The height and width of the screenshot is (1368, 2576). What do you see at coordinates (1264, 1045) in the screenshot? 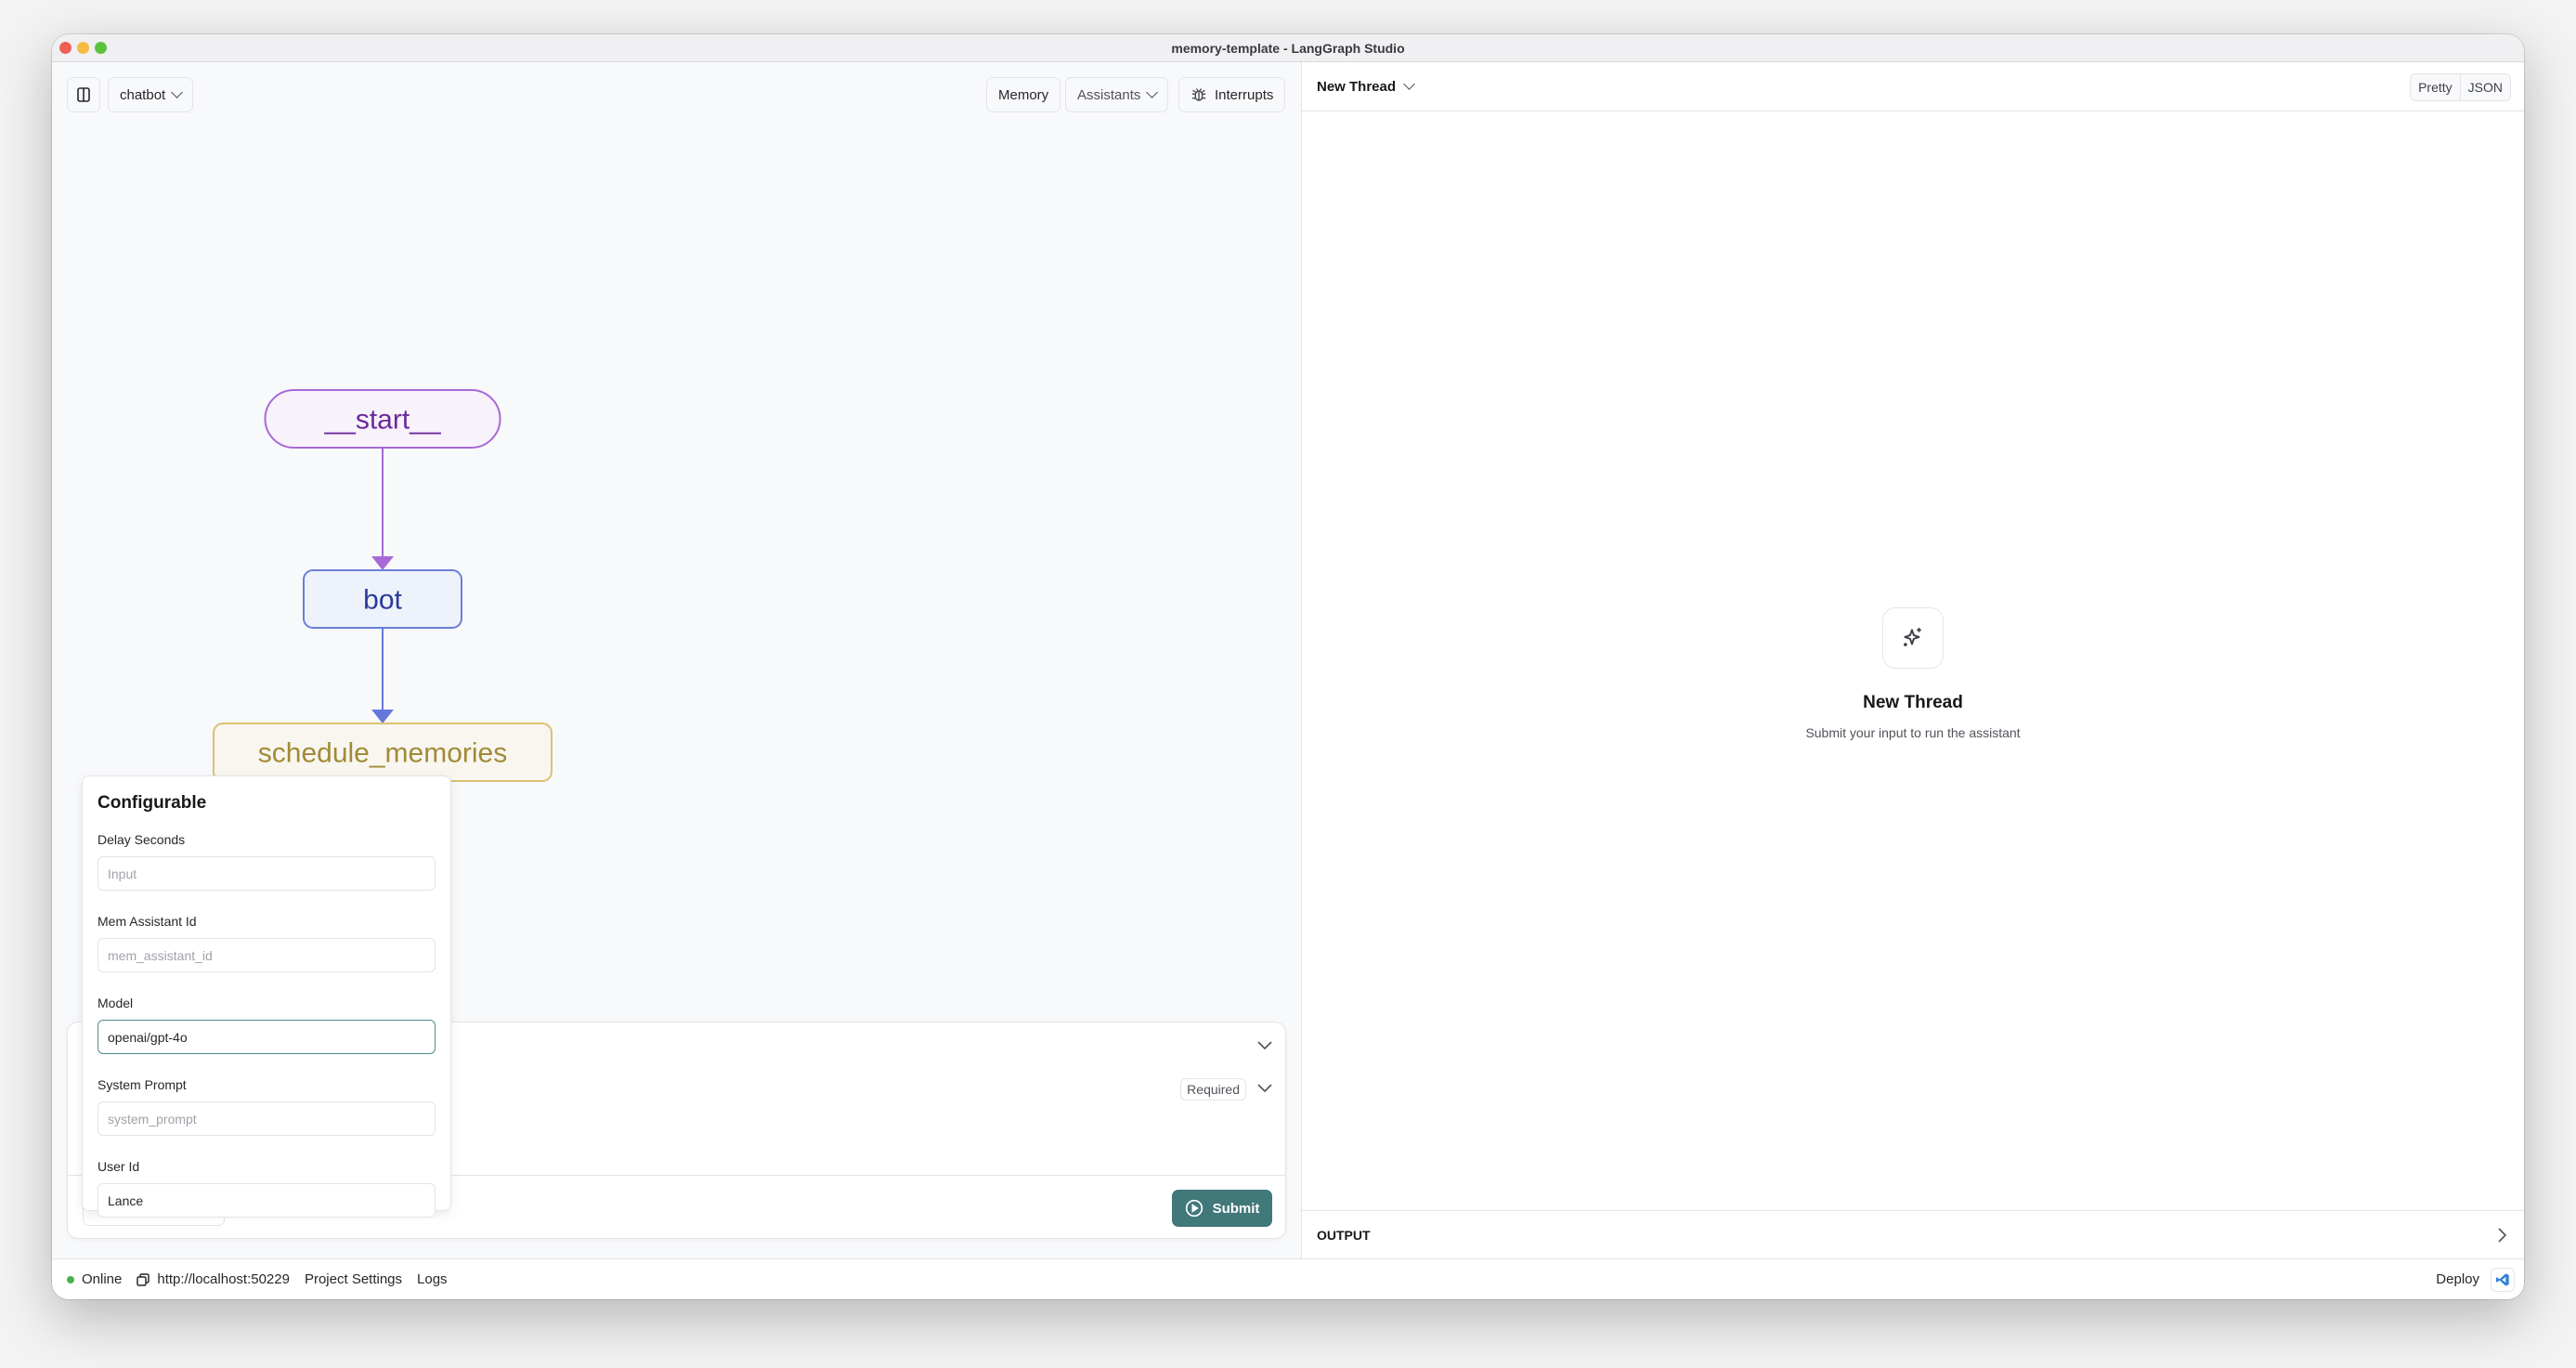
I see `collapse-chevron-icon` at bounding box center [1264, 1045].